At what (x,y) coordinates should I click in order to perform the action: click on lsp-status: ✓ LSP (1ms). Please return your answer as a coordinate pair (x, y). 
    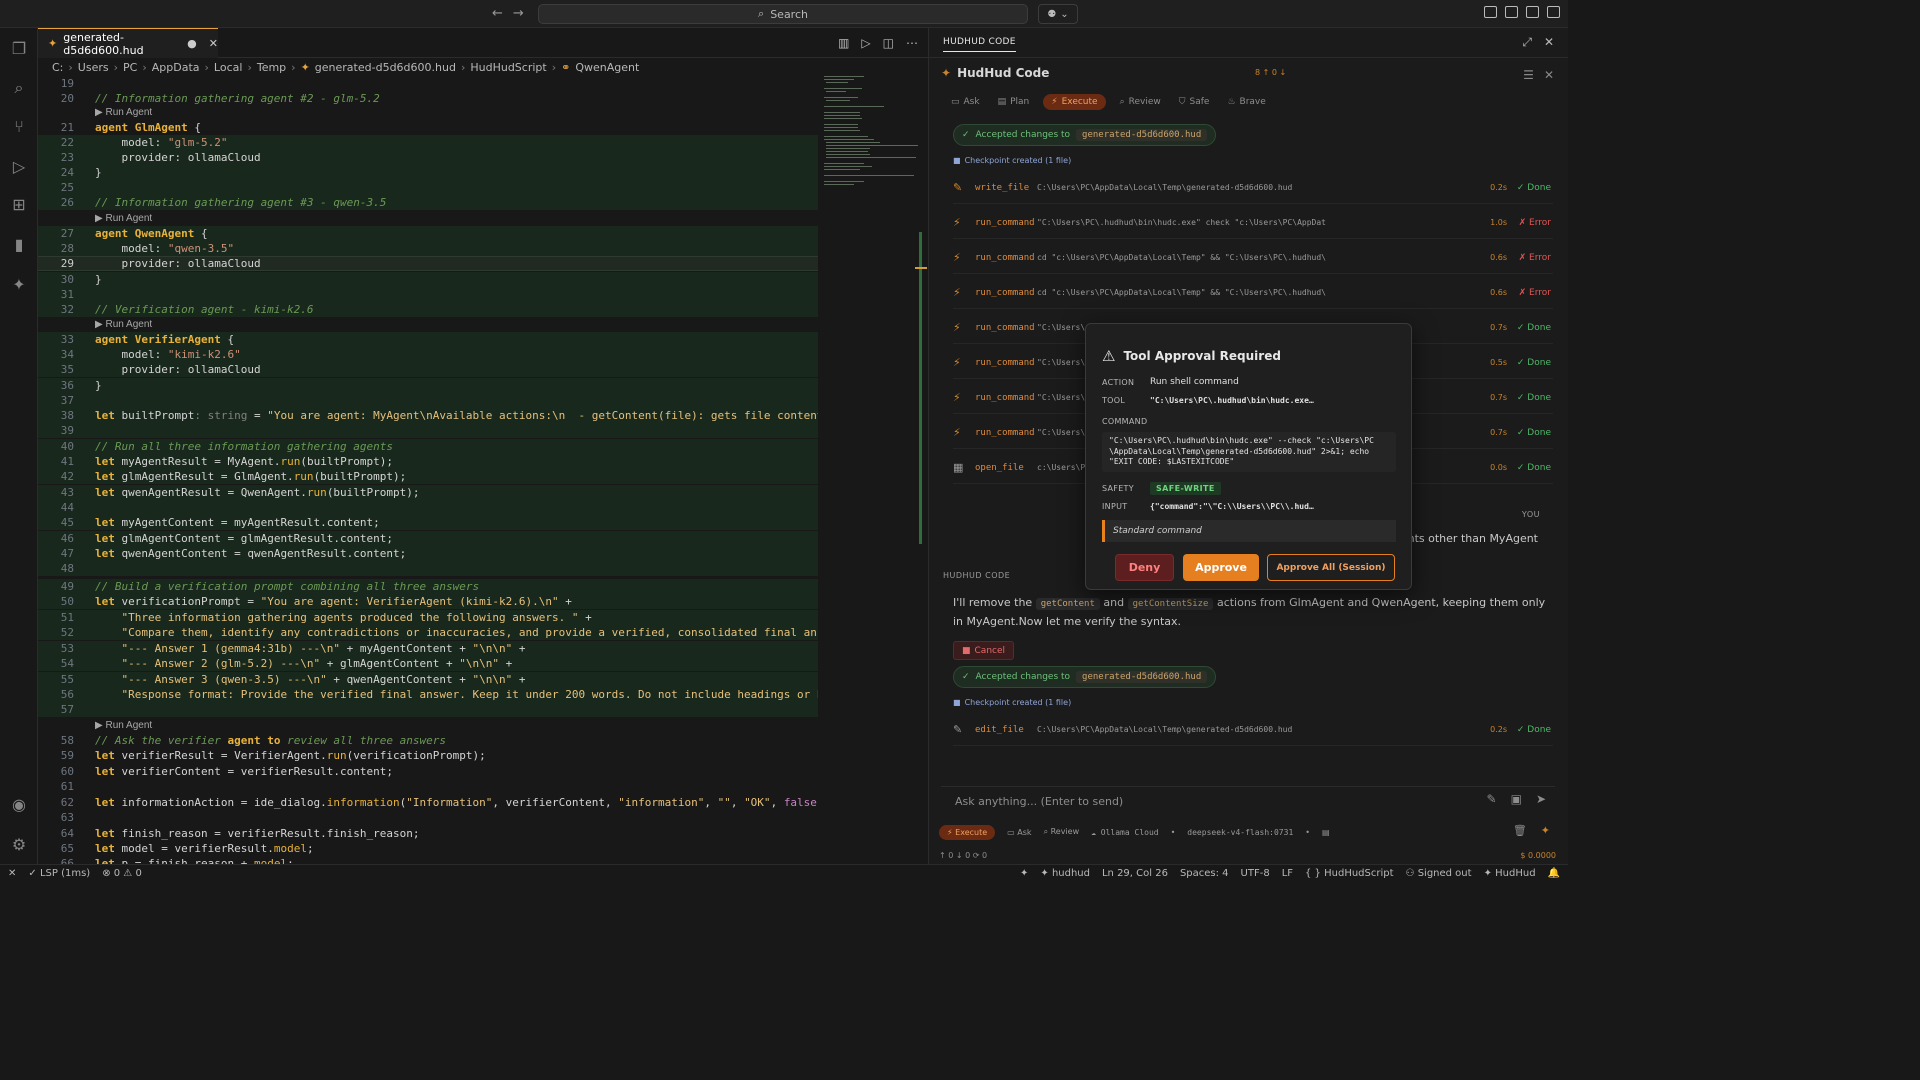
    Looking at the image, I should click on (59, 873).